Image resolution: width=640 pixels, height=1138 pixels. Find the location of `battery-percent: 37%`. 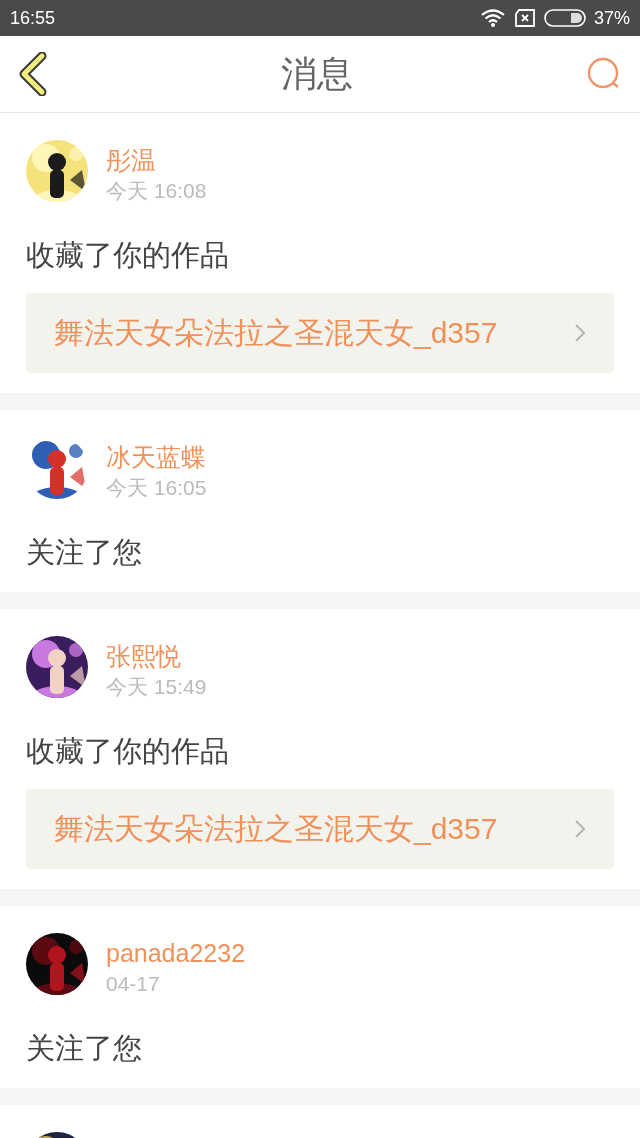

battery-percent: 37% is located at coordinates (611, 18).